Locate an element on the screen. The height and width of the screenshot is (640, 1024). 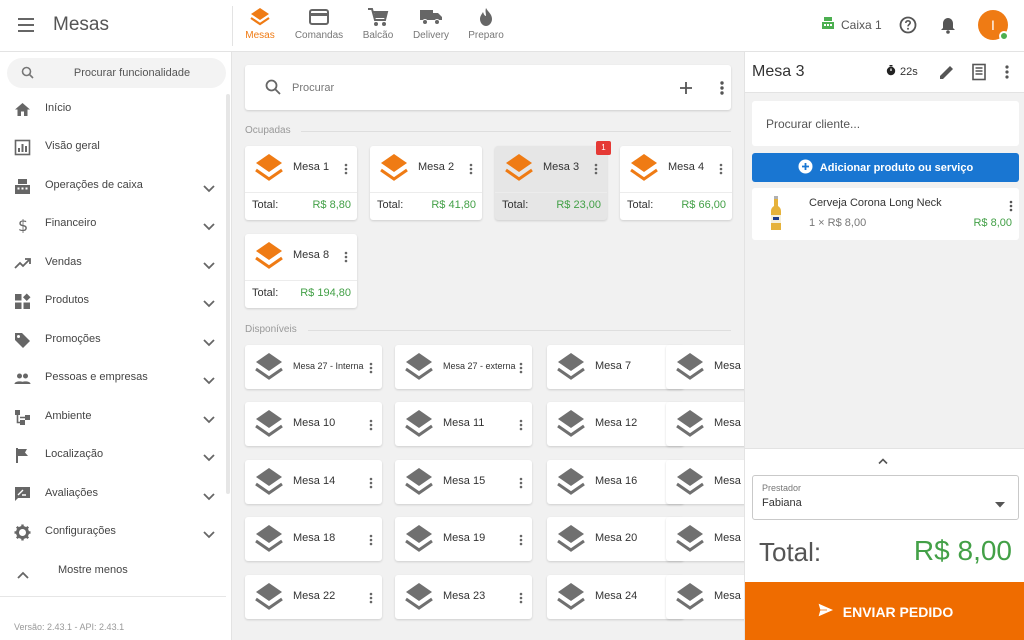
sidebar-item-promocoes: Promoções is located at coordinates (113, 340).